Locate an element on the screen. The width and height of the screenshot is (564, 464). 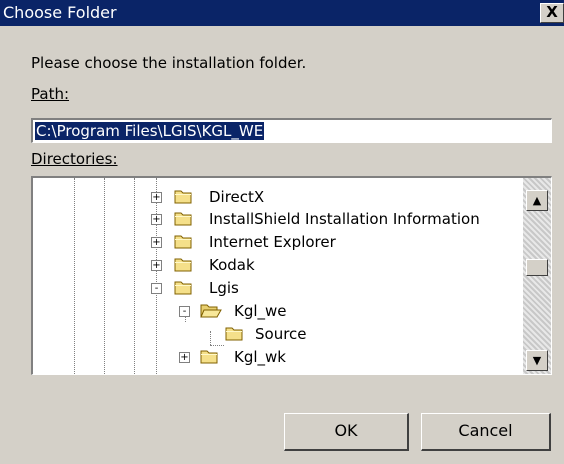
tree-item-kodak: + Kodak is located at coordinates (273, 265).